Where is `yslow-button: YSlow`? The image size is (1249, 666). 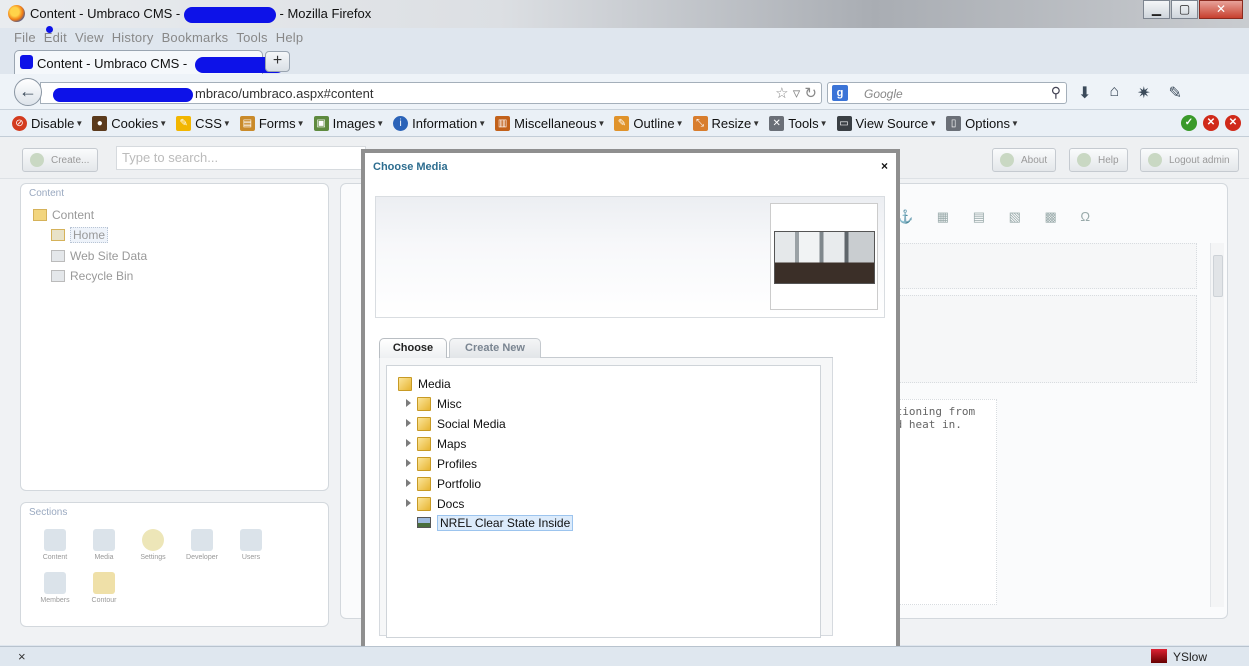
yslow-button: YSlow is located at coordinates (1179, 656).